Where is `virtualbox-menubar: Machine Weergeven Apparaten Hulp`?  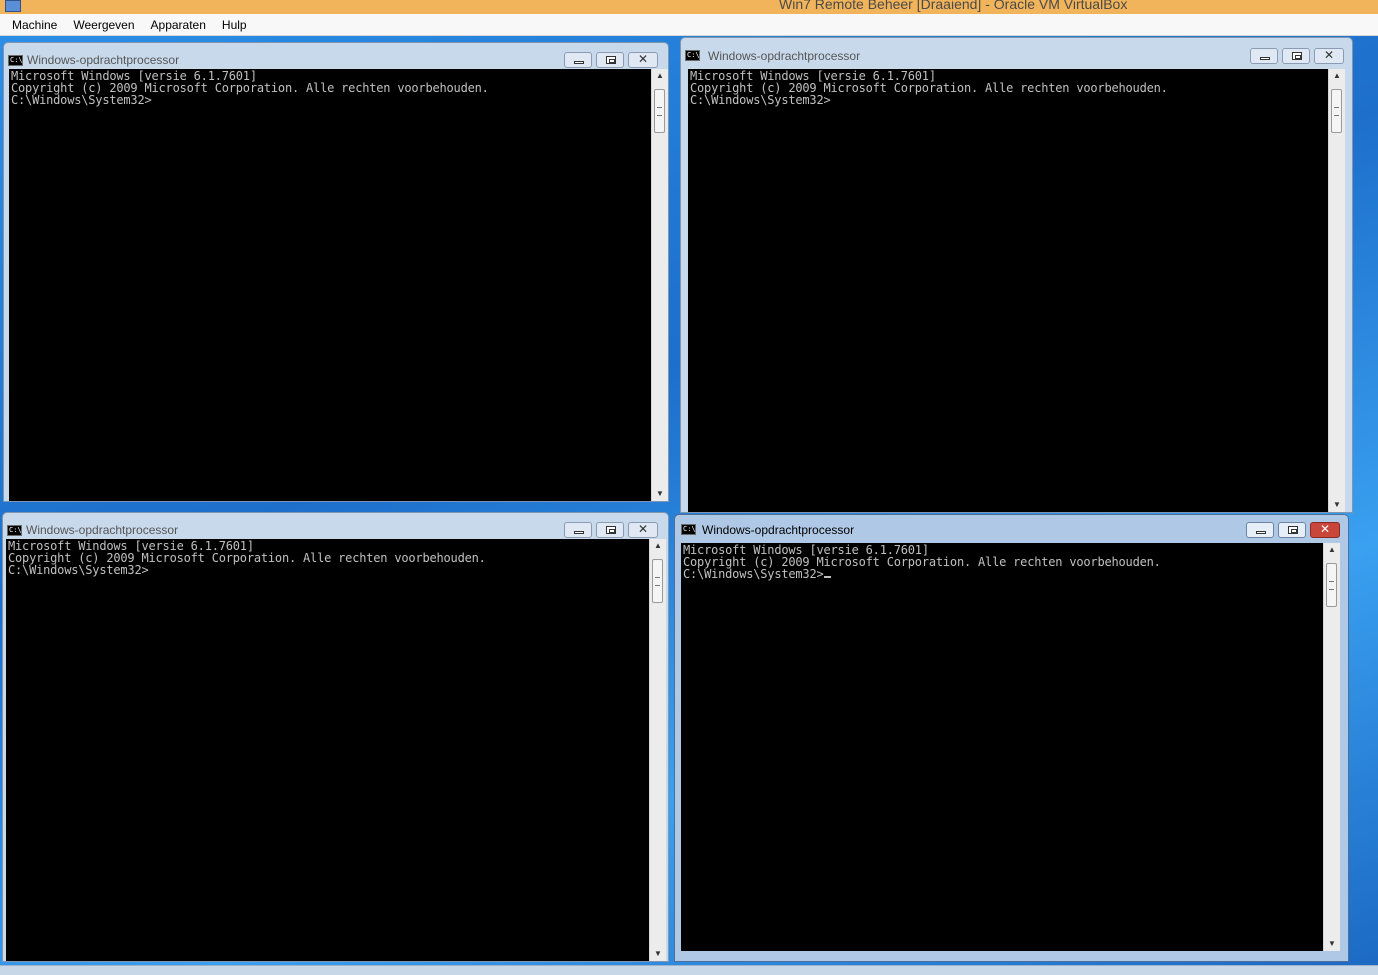
virtualbox-menubar: Machine Weergeven Apparaten Hulp is located at coordinates (689, 25).